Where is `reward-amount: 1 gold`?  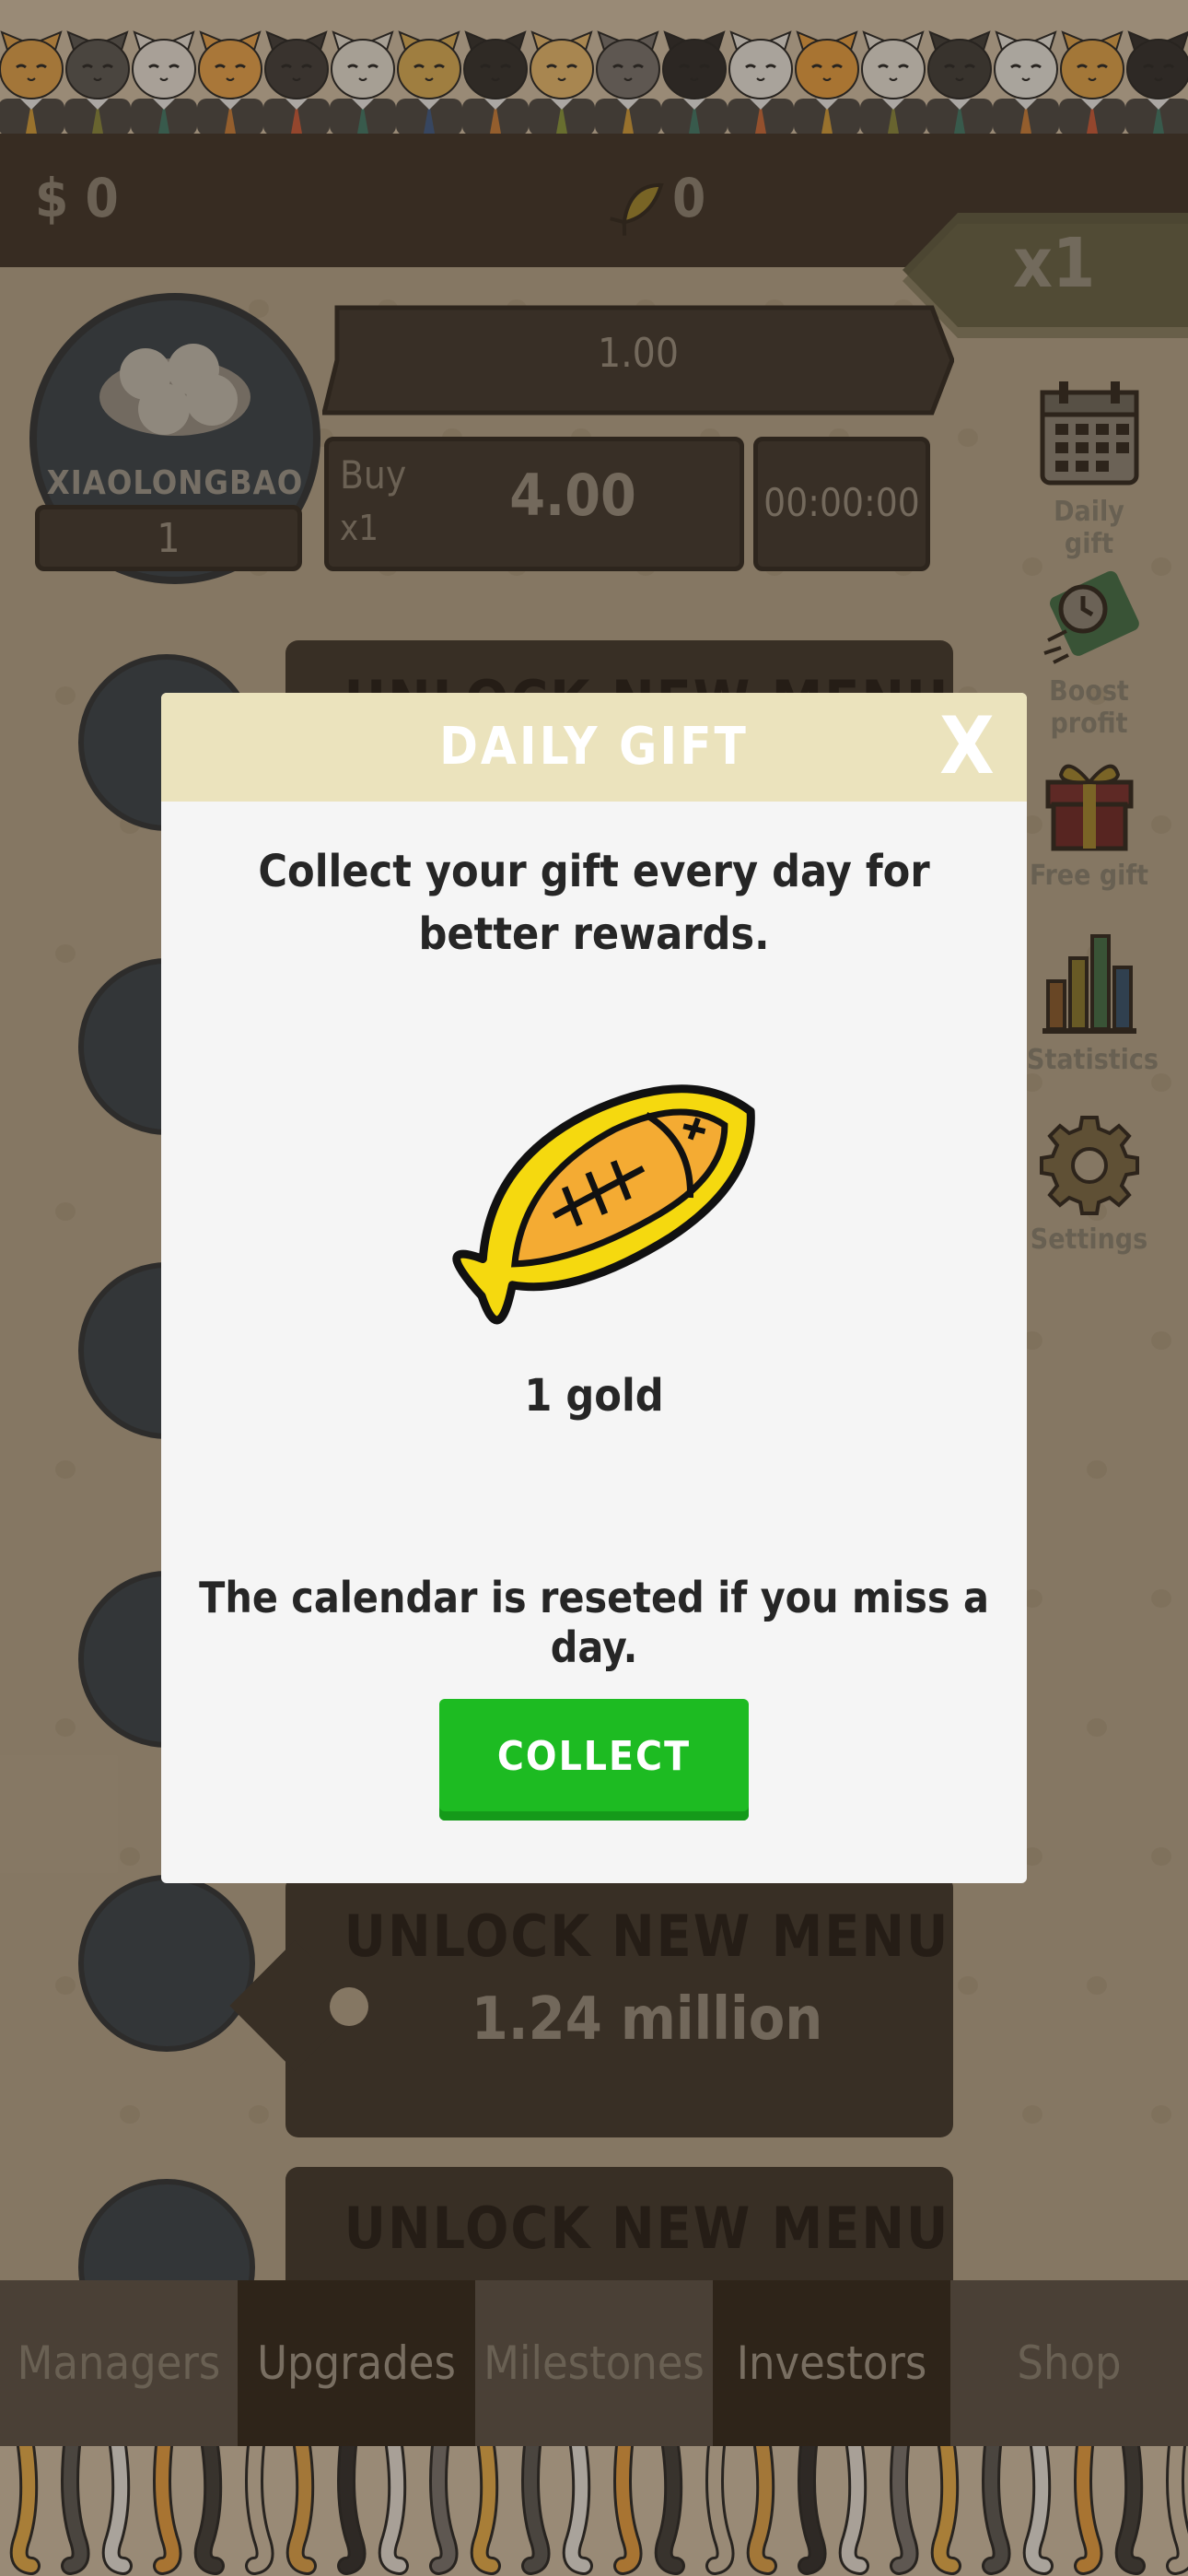 reward-amount: 1 gold is located at coordinates (594, 1396).